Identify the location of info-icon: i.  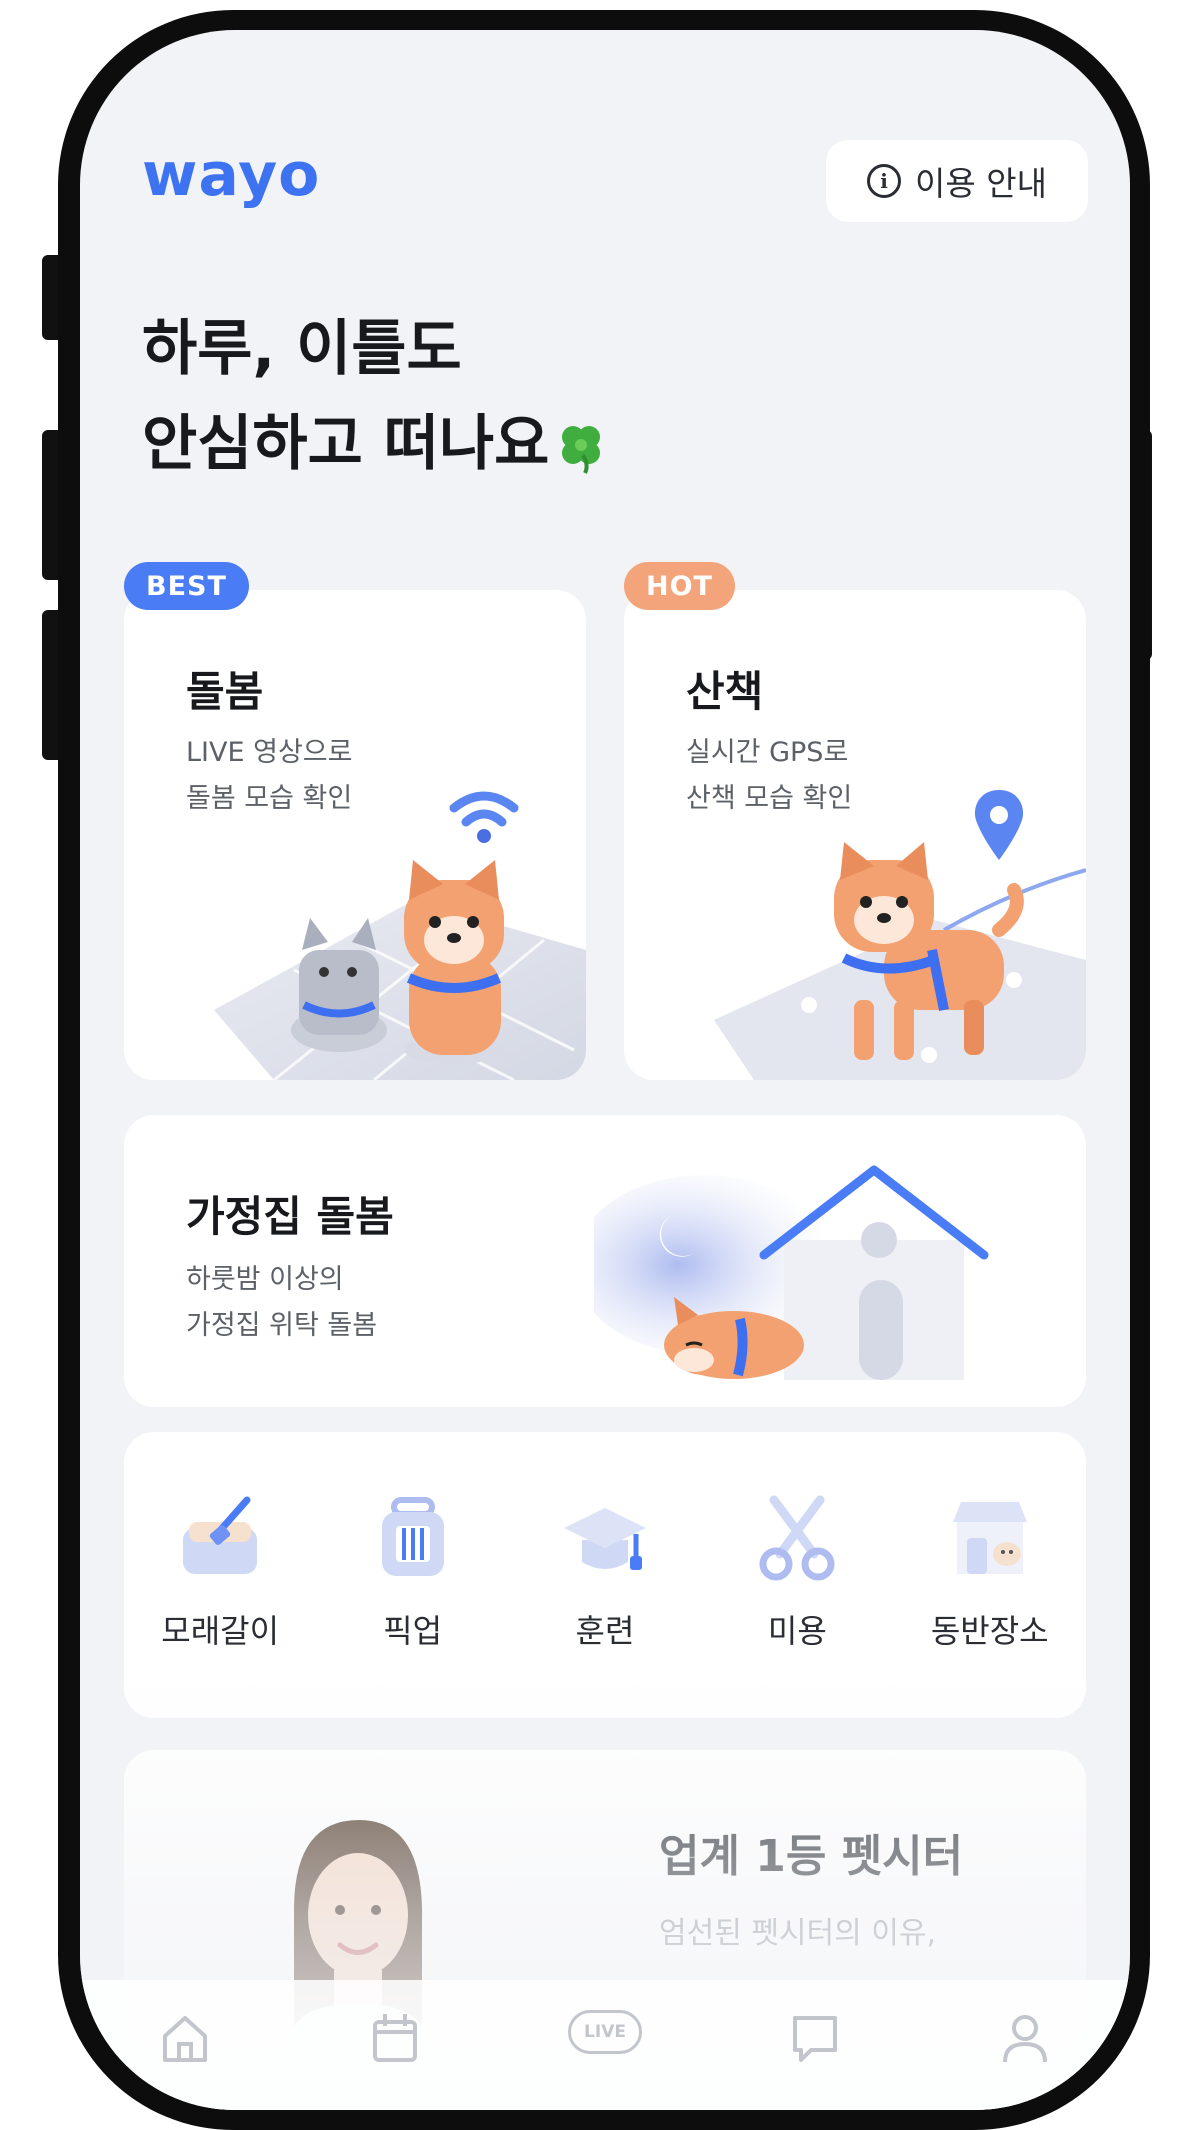
(884, 181).